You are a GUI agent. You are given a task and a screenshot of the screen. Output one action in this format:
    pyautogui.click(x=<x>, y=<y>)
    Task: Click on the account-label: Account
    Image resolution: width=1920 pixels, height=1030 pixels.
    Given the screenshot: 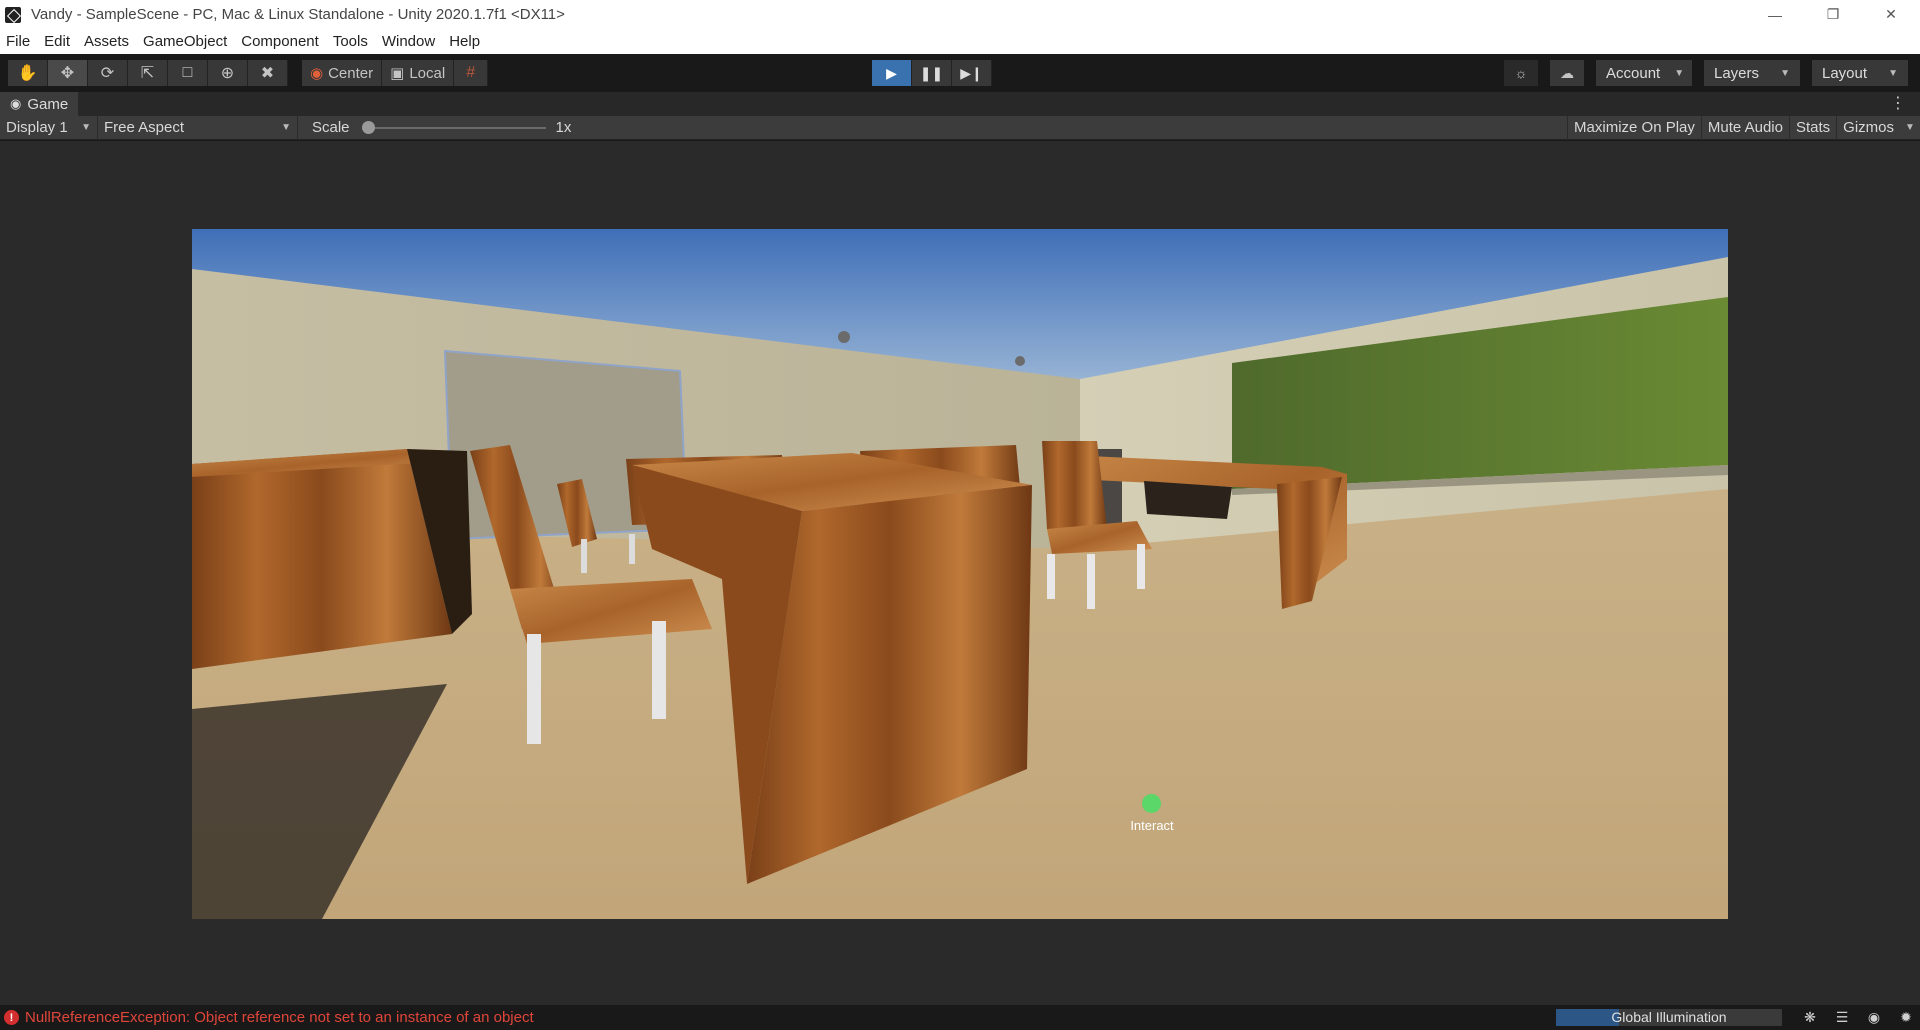 What is the action you would take?
    pyautogui.click(x=1633, y=73)
    